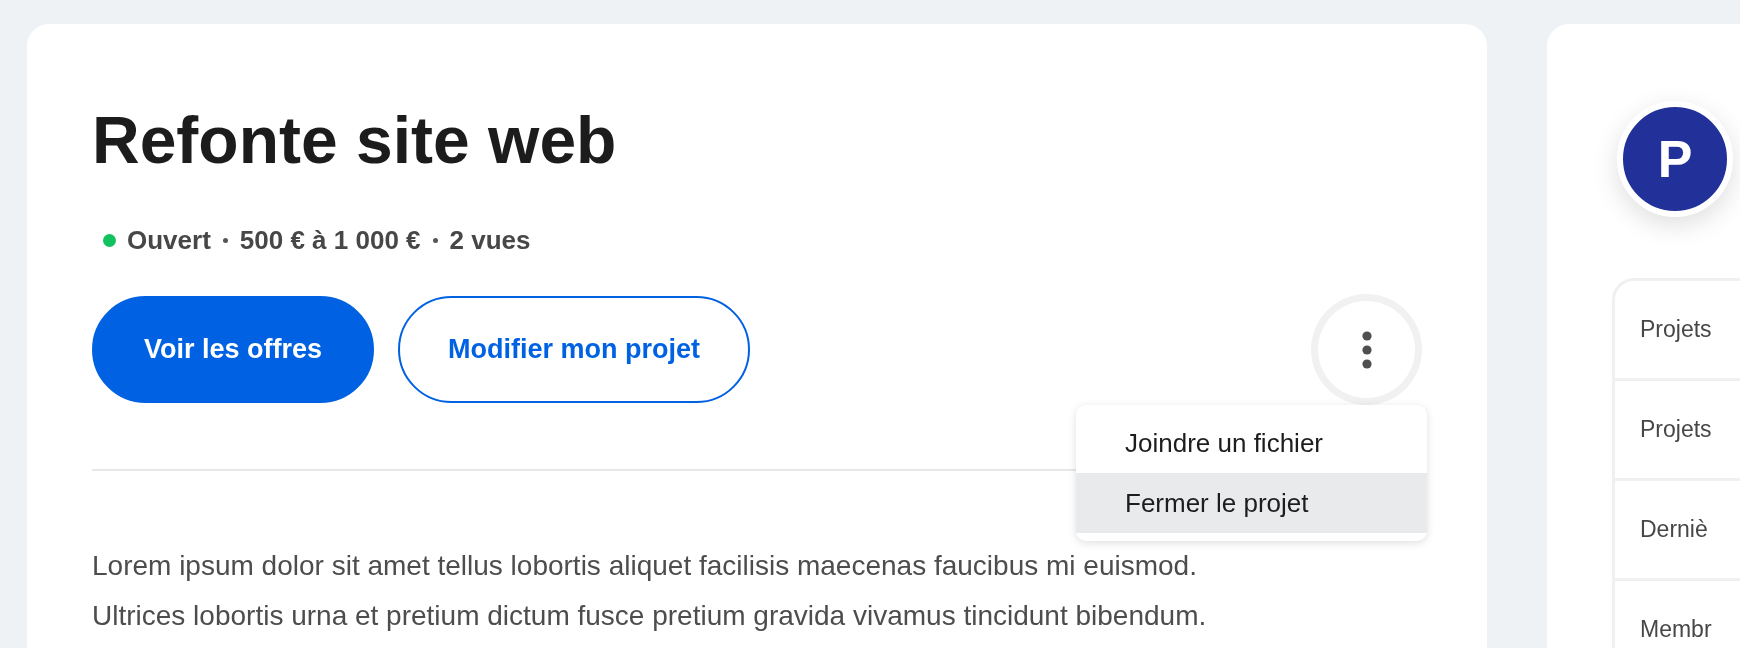  Describe the element at coordinates (1674, 529) in the screenshot. I see `stat-label: Derniè` at that location.